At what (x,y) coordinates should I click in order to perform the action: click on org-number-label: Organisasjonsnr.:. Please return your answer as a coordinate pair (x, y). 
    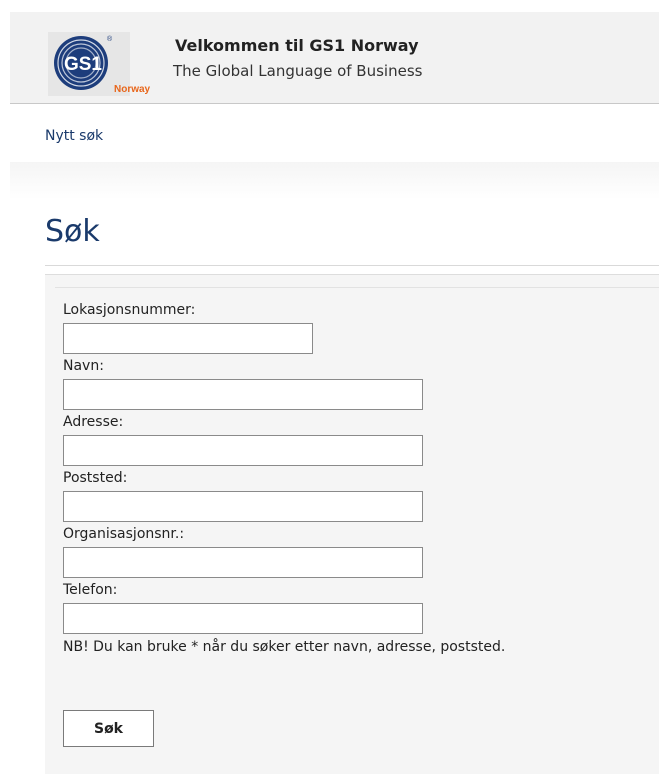
    Looking at the image, I should click on (124, 534).